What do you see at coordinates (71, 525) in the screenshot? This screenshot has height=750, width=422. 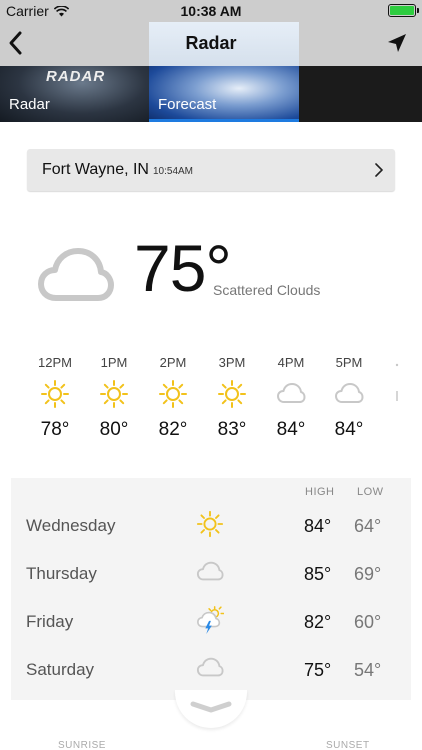 I see `day-name: Wednesday` at bounding box center [71, 525].